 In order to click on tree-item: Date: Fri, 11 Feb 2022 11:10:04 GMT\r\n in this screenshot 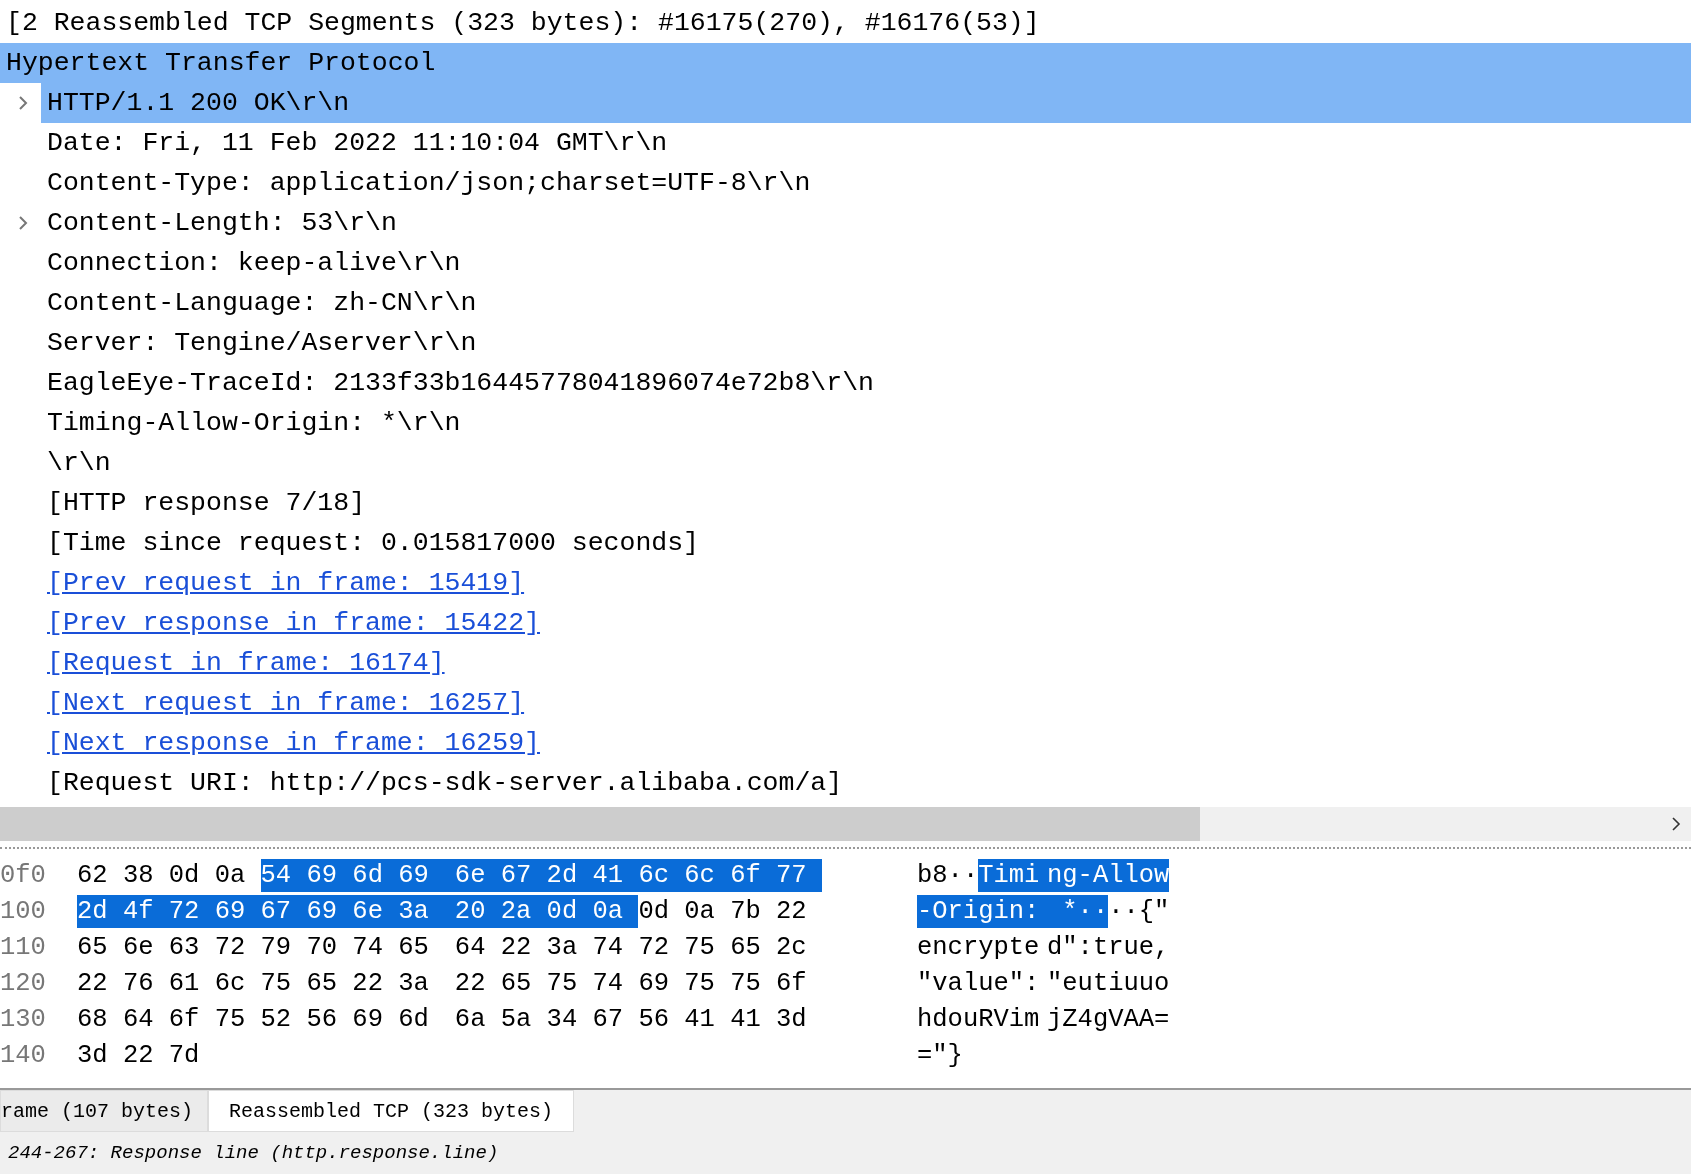, I will do `click(354, 143)`.